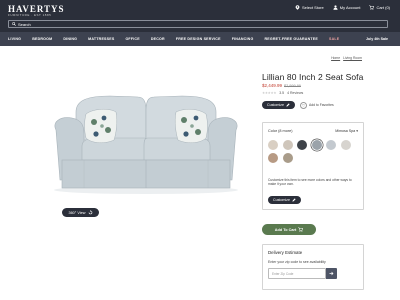 The width and height of the screenshot is (400, 300). I want to click on select-store-label: Select Store, so click(312, 7).